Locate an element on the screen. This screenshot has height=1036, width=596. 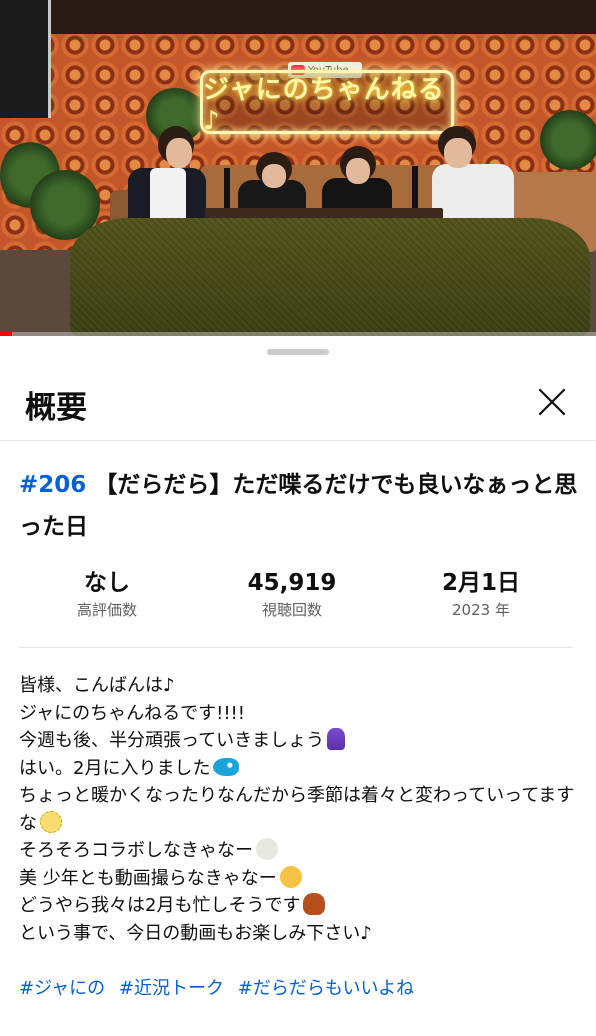
dancer-emoji is located at coordinates (336, 739).